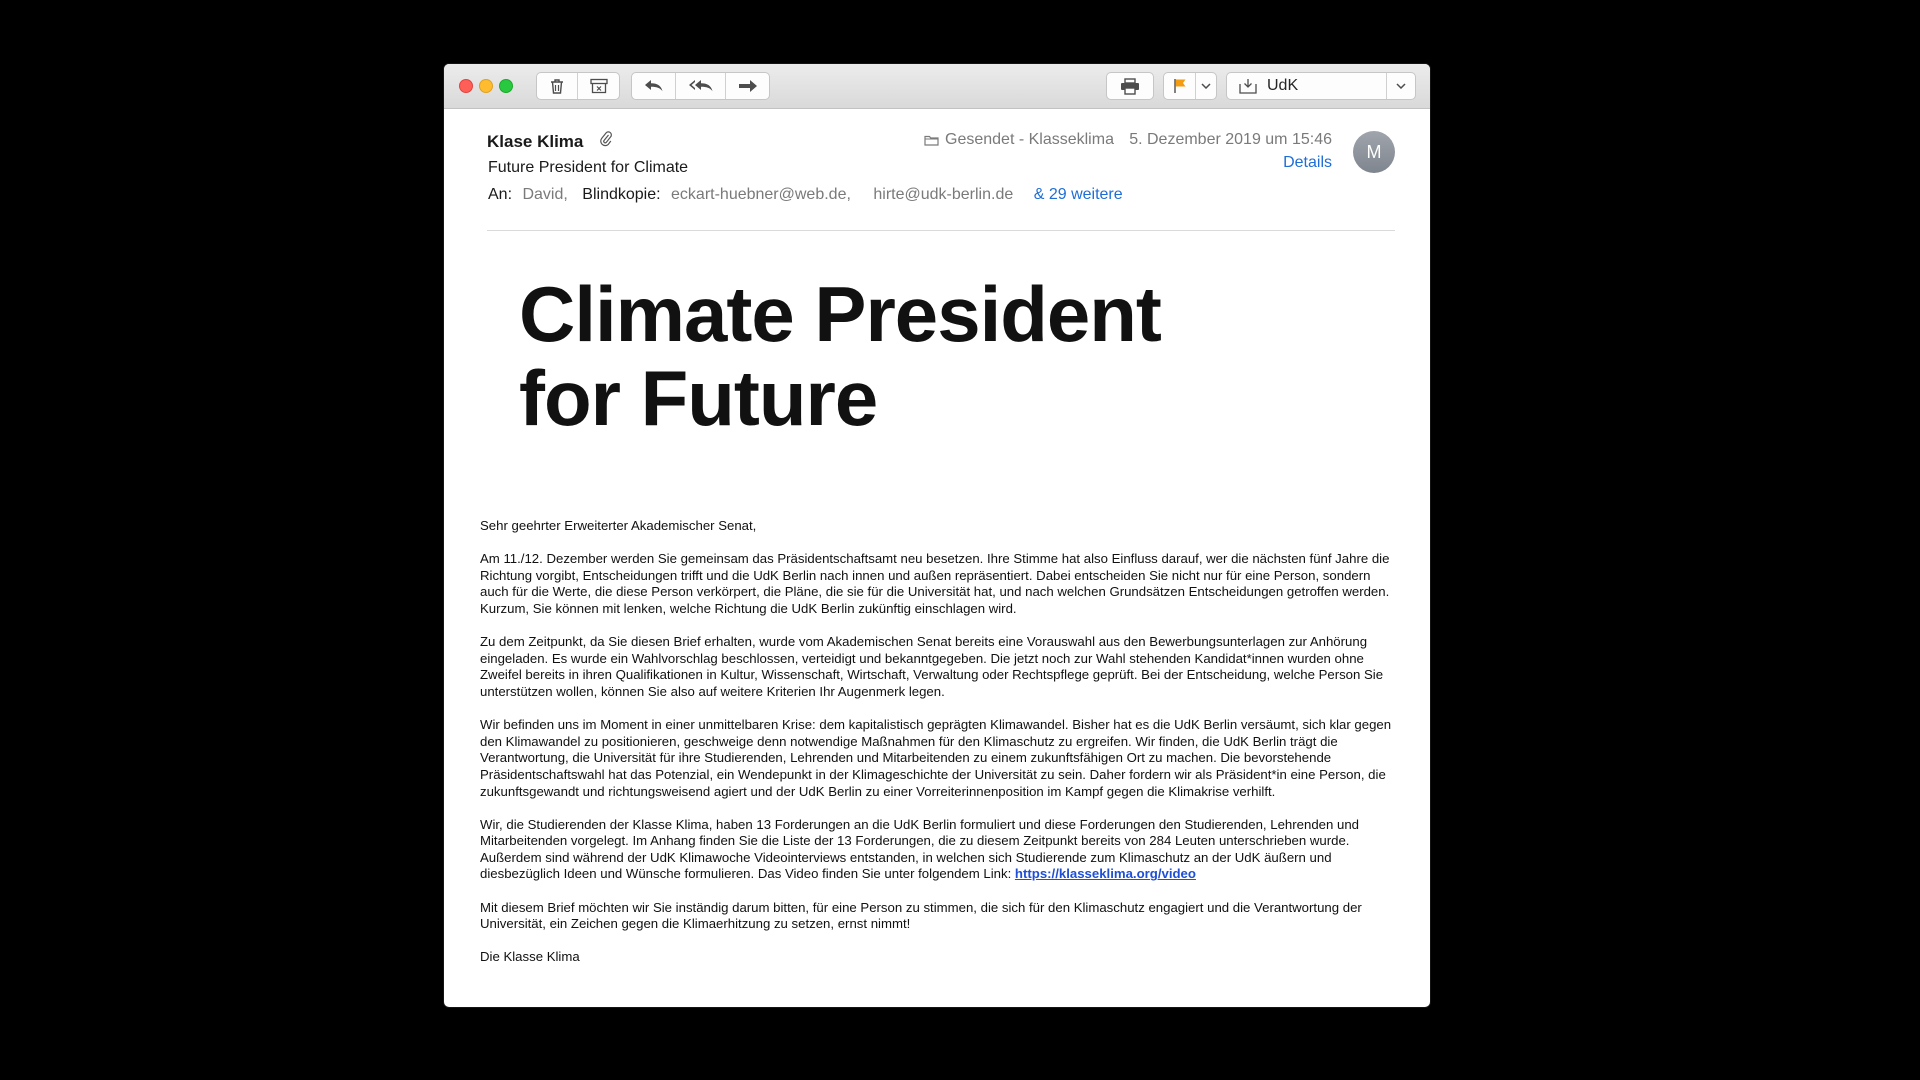 This screenshot has height=1080, width=1920. I want to click on paperclip-icon, so click(606, 141).